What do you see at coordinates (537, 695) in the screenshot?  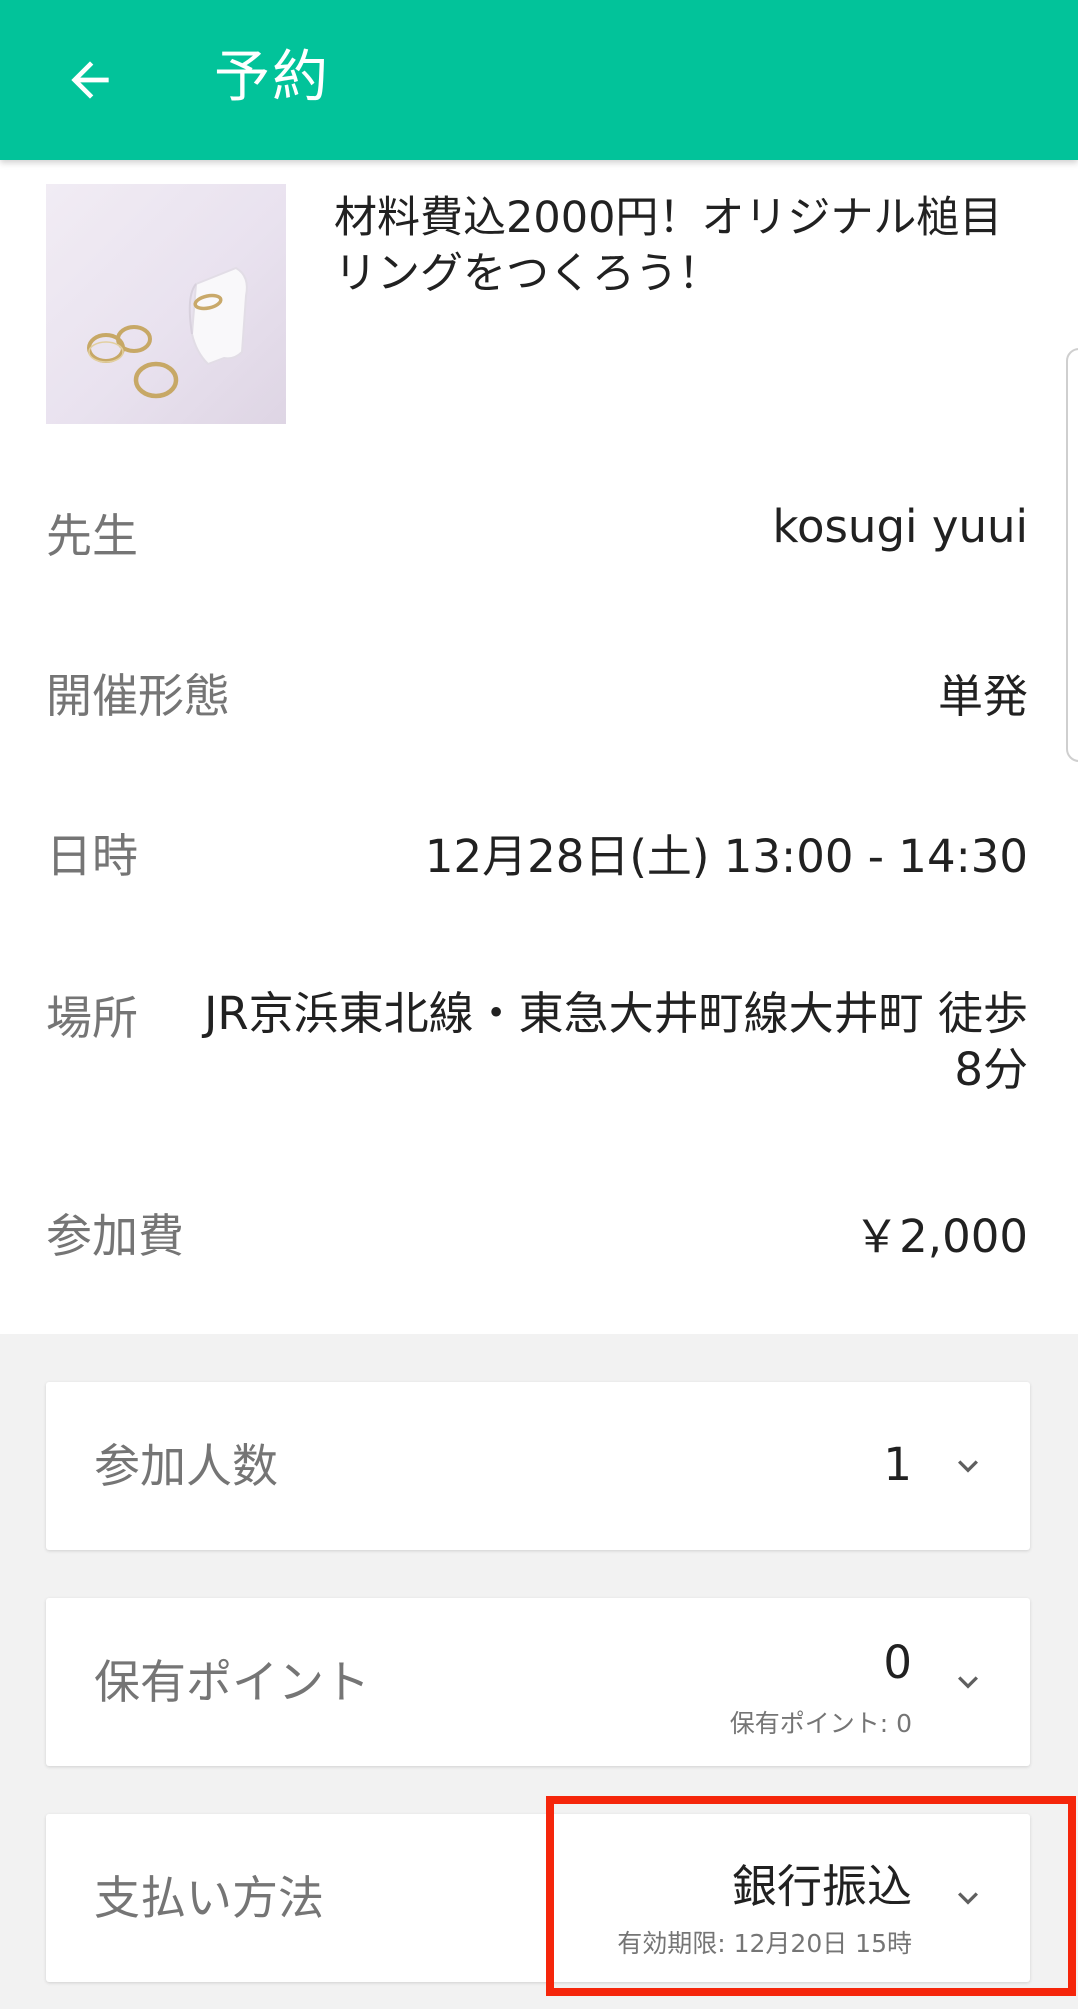 I see `detail-row-format: 開催形態 単発` at bounding box center [537, 695].